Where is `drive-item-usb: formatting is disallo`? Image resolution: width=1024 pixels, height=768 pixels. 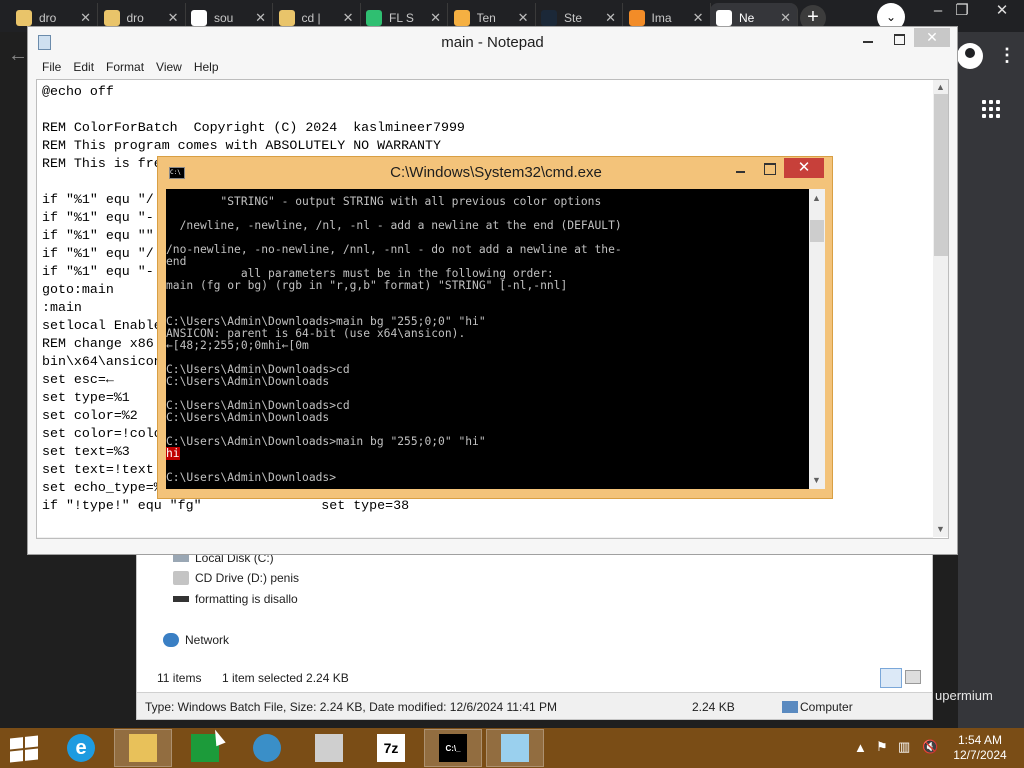
drive-item-usb: formatting is disallo is located at coordinates (235, 599).